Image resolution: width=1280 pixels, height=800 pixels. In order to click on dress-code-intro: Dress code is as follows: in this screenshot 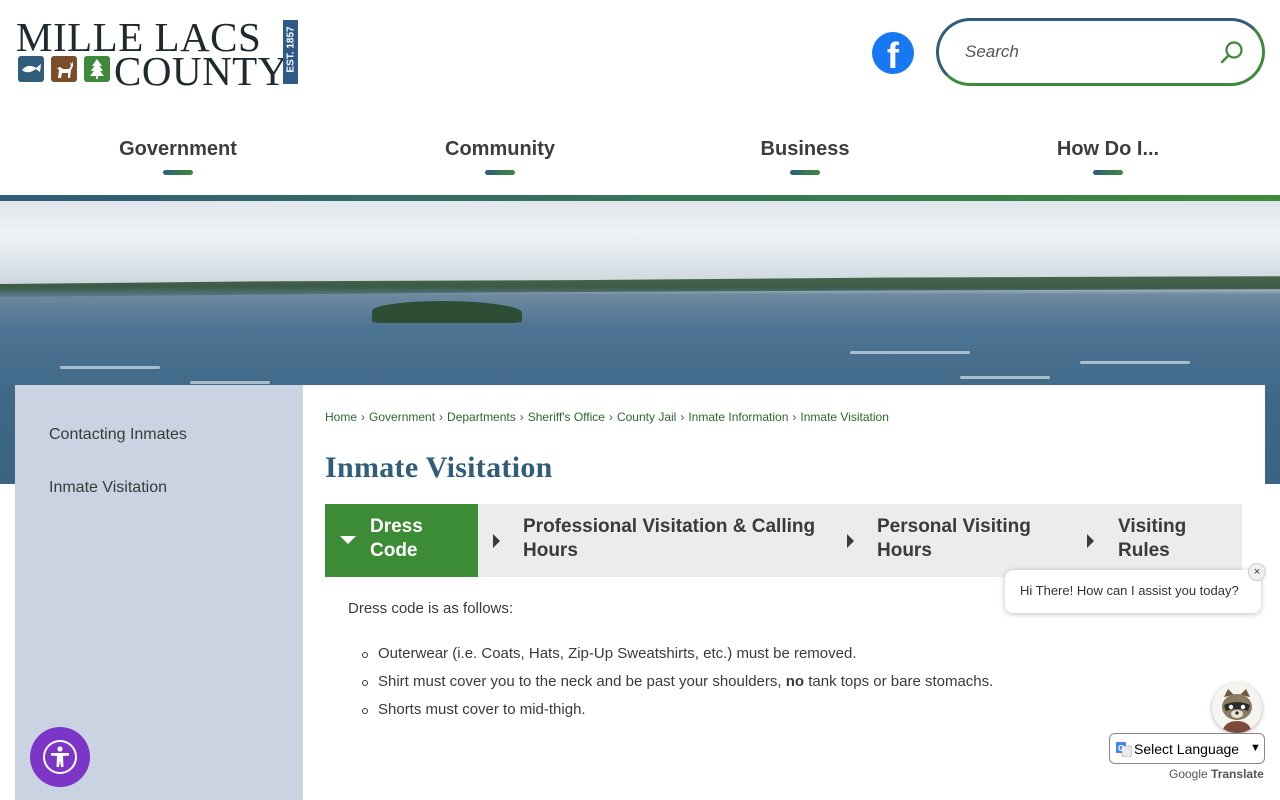, I will do `click(431, 608)`.